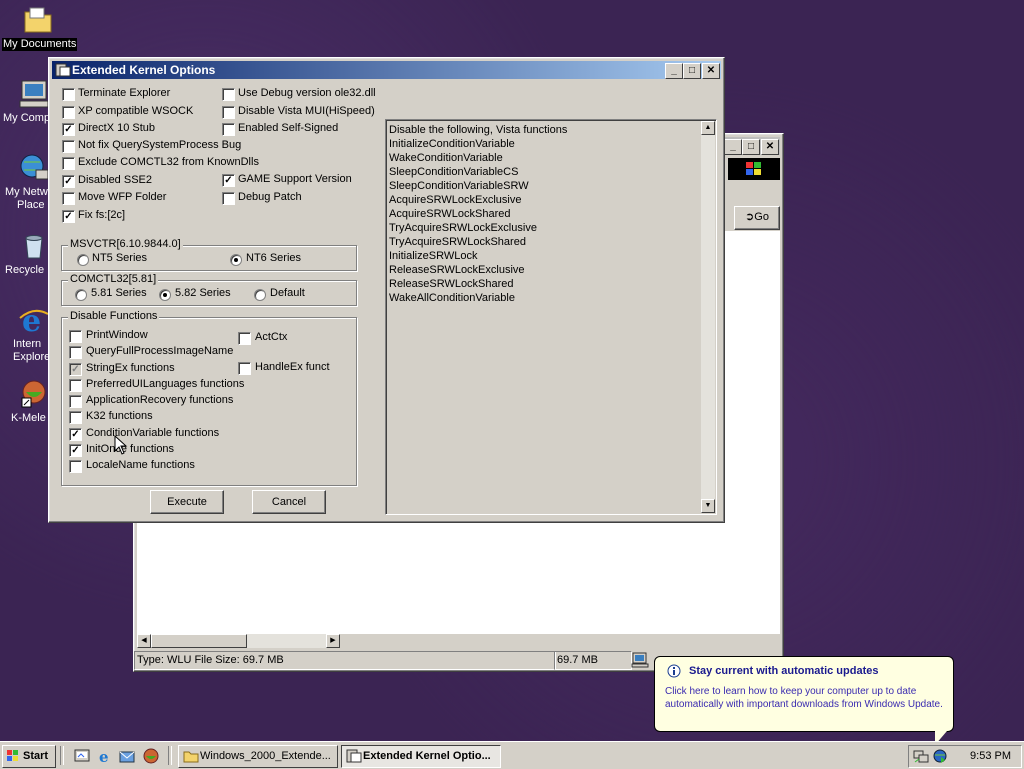  Describe the element at coordinates (228, 180) in the screenshot. I see `option-game-support-version-checkbox: ✓` at that location.